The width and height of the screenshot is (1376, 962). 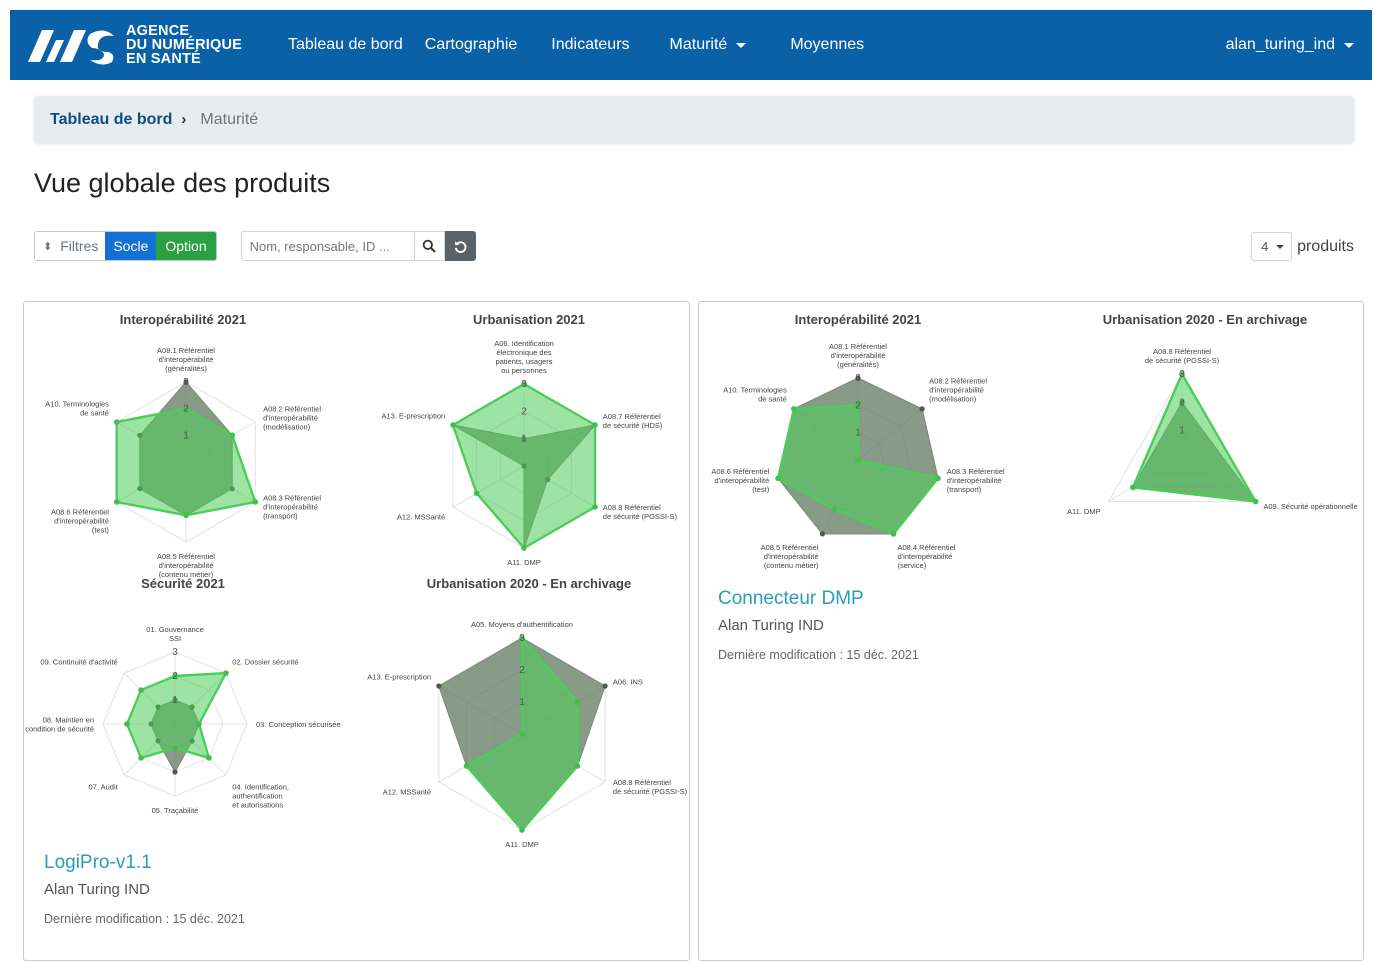 I want to click on radar-series-option, so click(x=1194, y=437).